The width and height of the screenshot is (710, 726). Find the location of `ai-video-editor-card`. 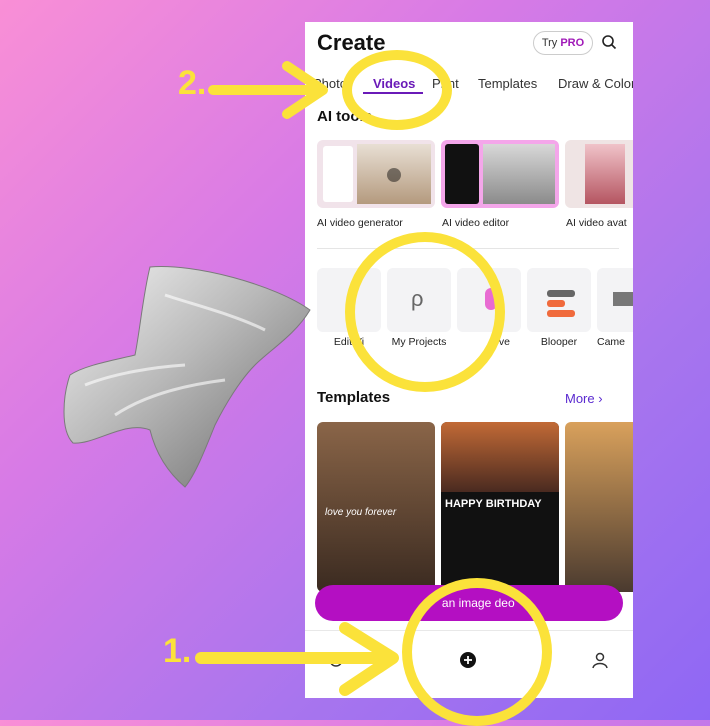

ai-video-editor-card is located at coordinates (500, 174).